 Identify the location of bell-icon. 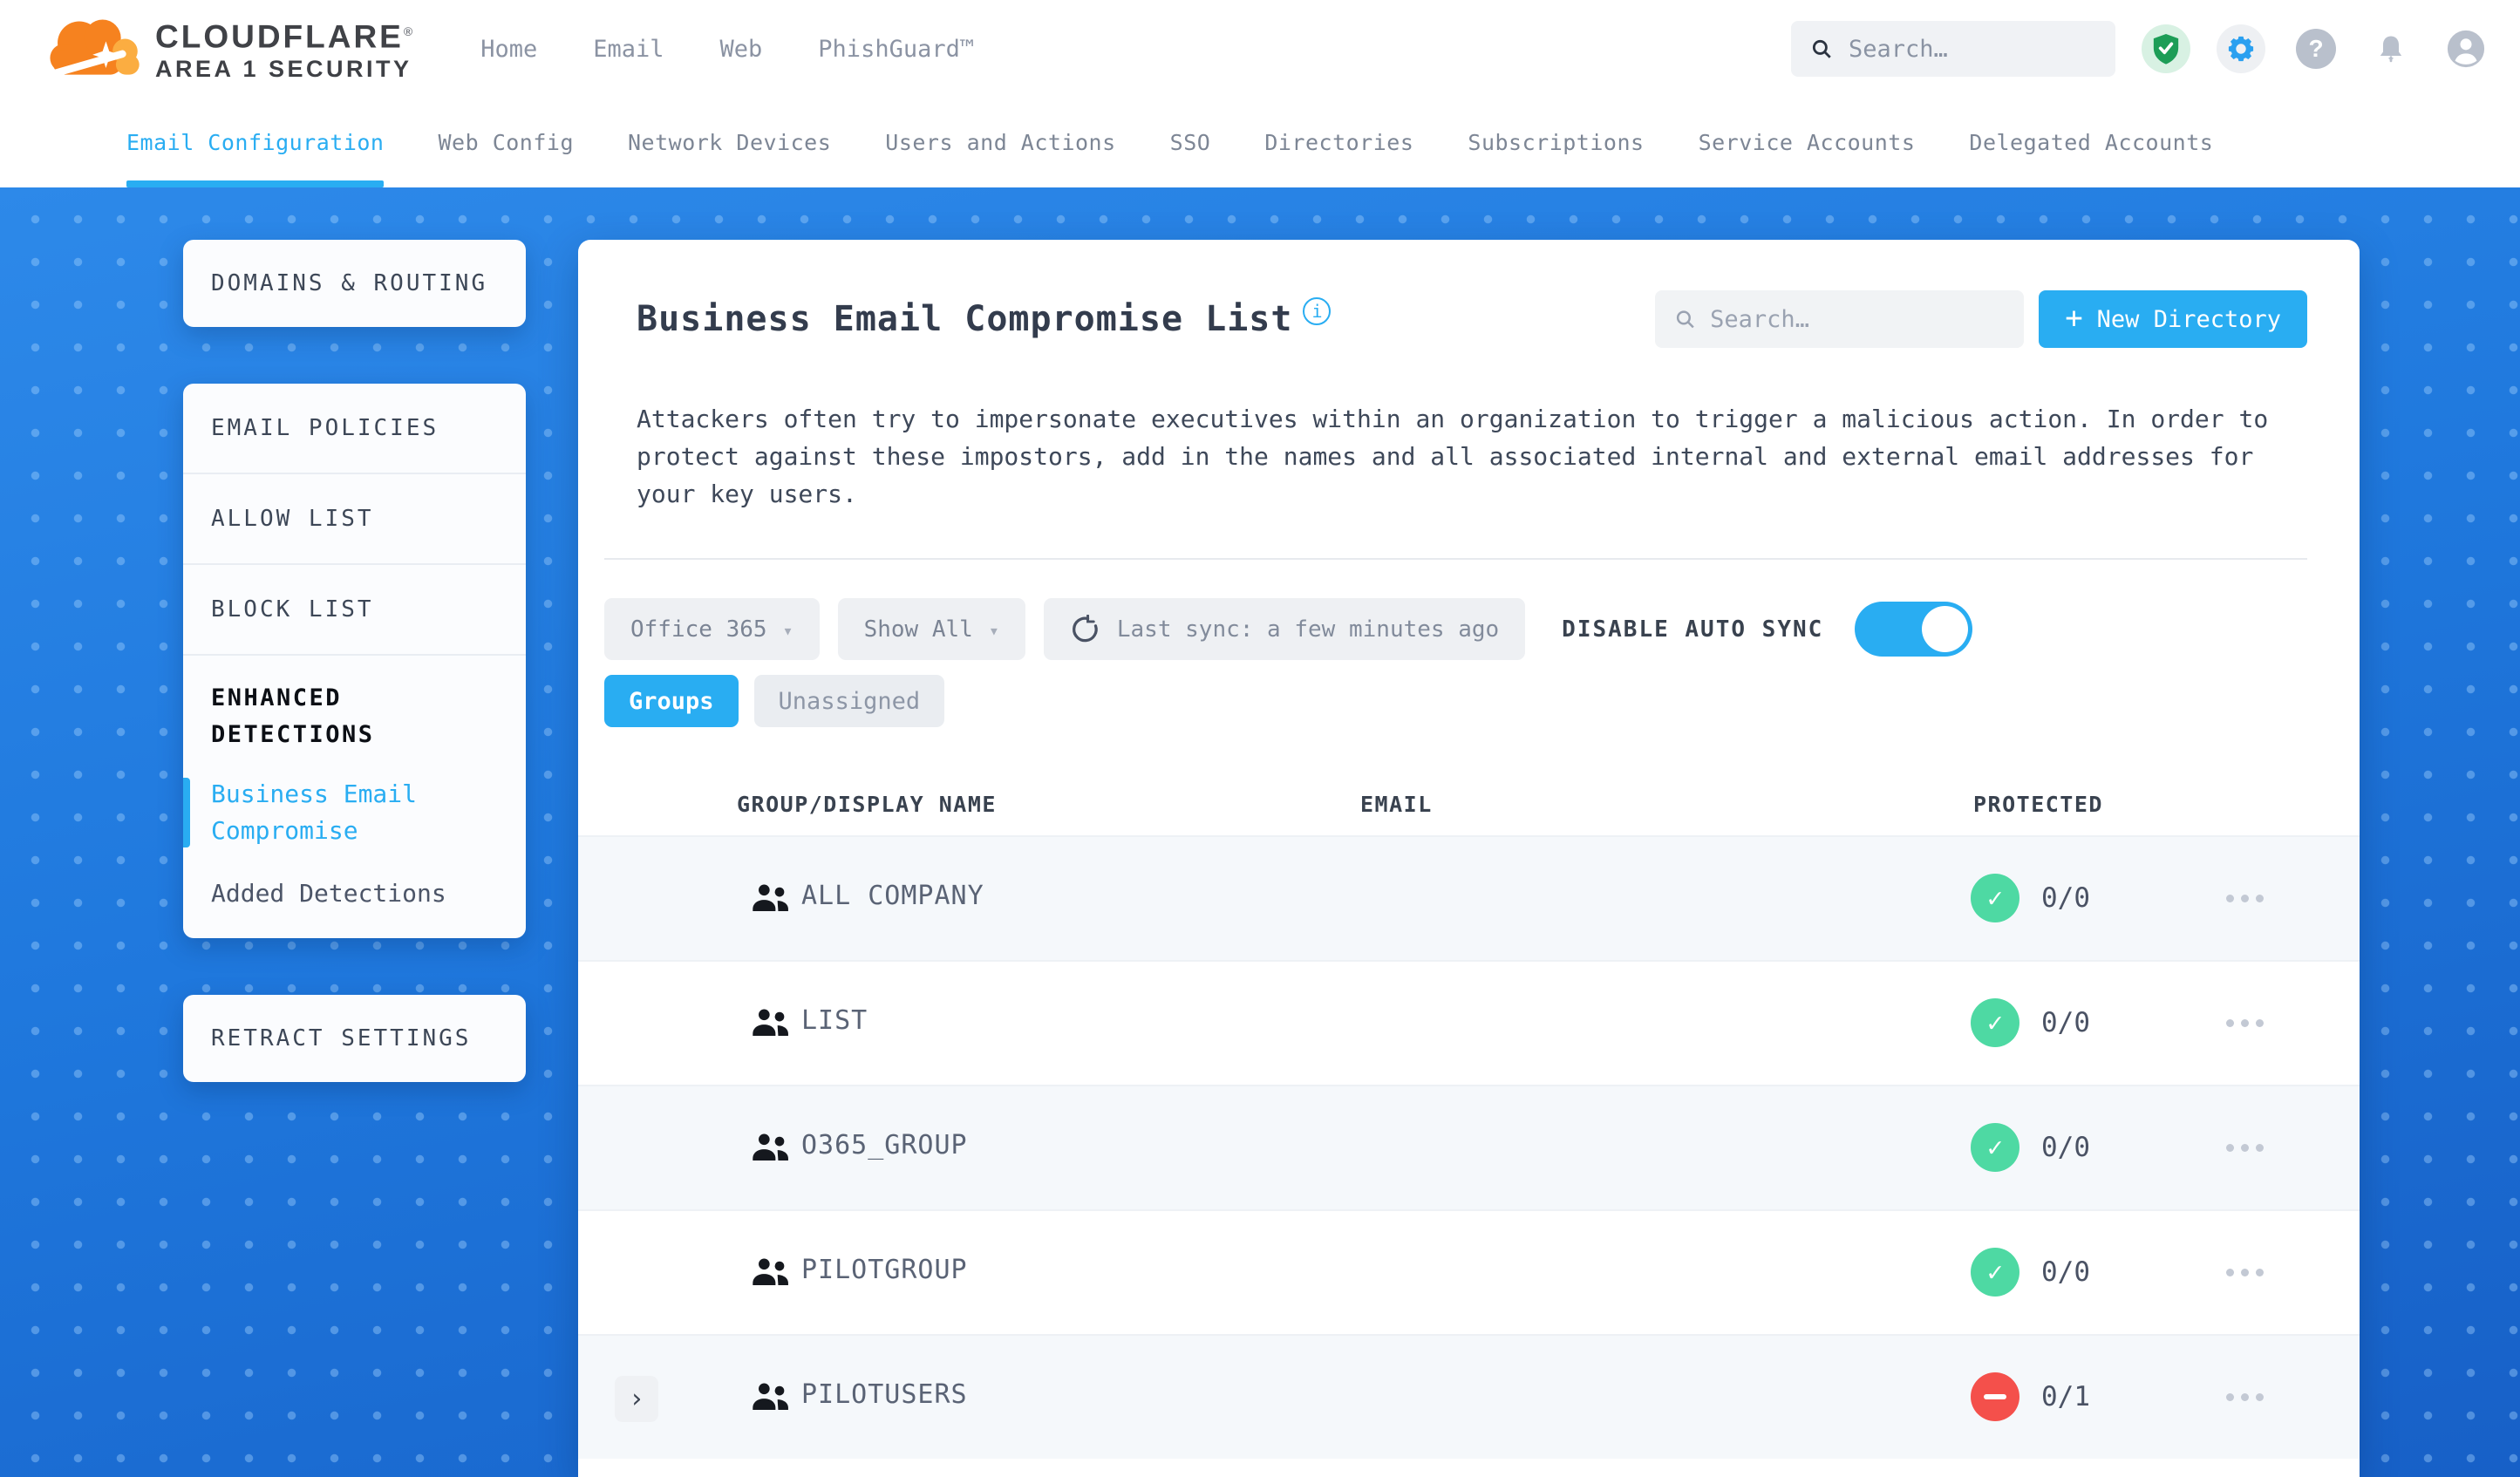
(2391, 50).